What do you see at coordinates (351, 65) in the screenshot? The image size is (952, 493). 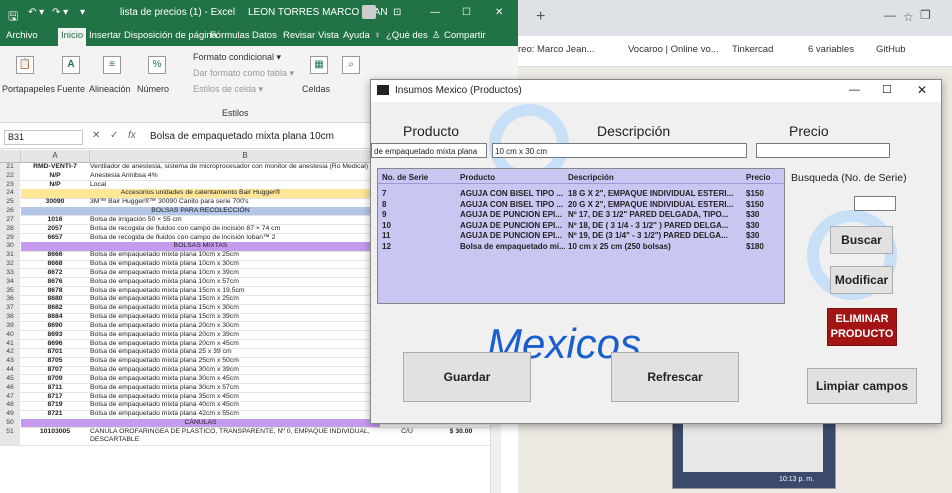 I see `edit-search-icon: ⌕` at bounding box center [351, 65].